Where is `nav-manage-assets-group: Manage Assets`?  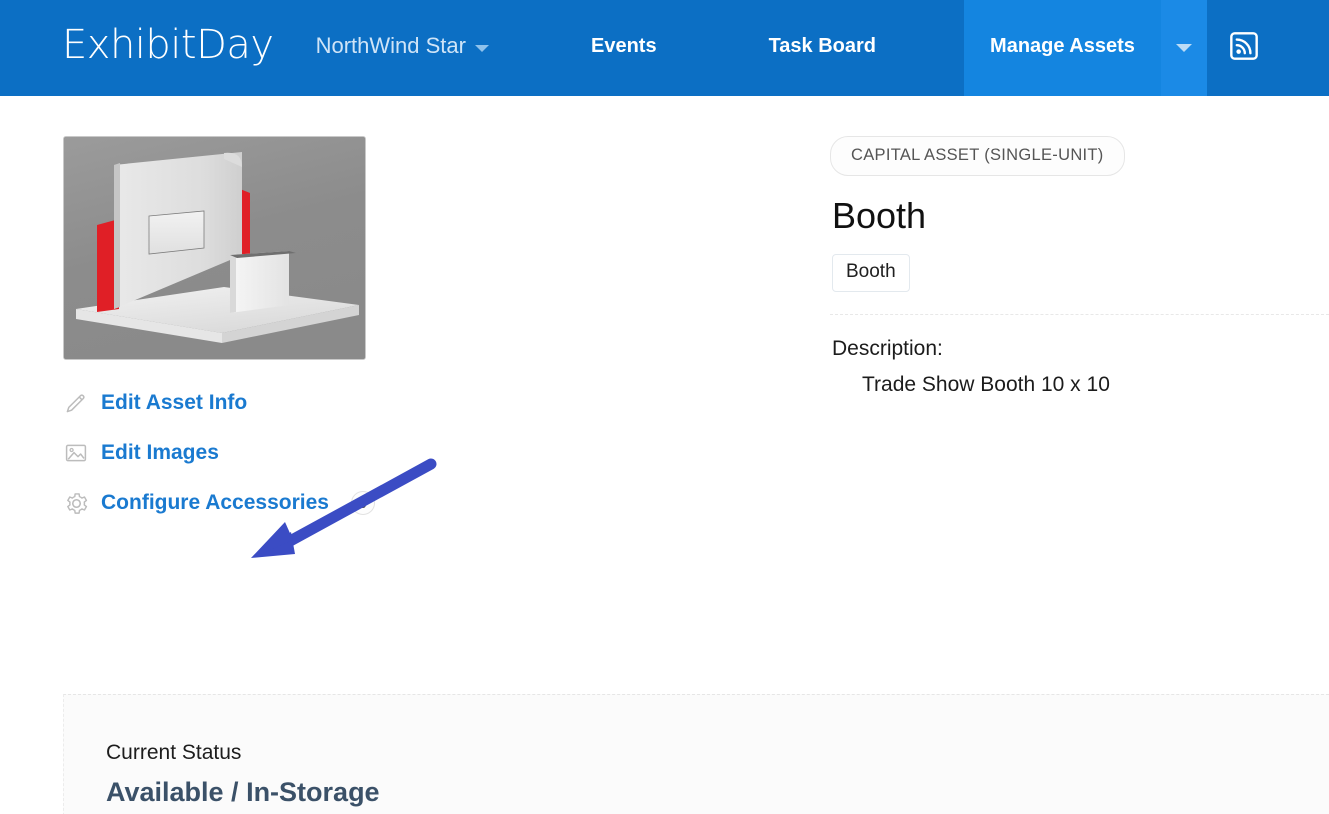 nav-manage-assets-group: Manage Assets is located at coordinates (1085, 48).